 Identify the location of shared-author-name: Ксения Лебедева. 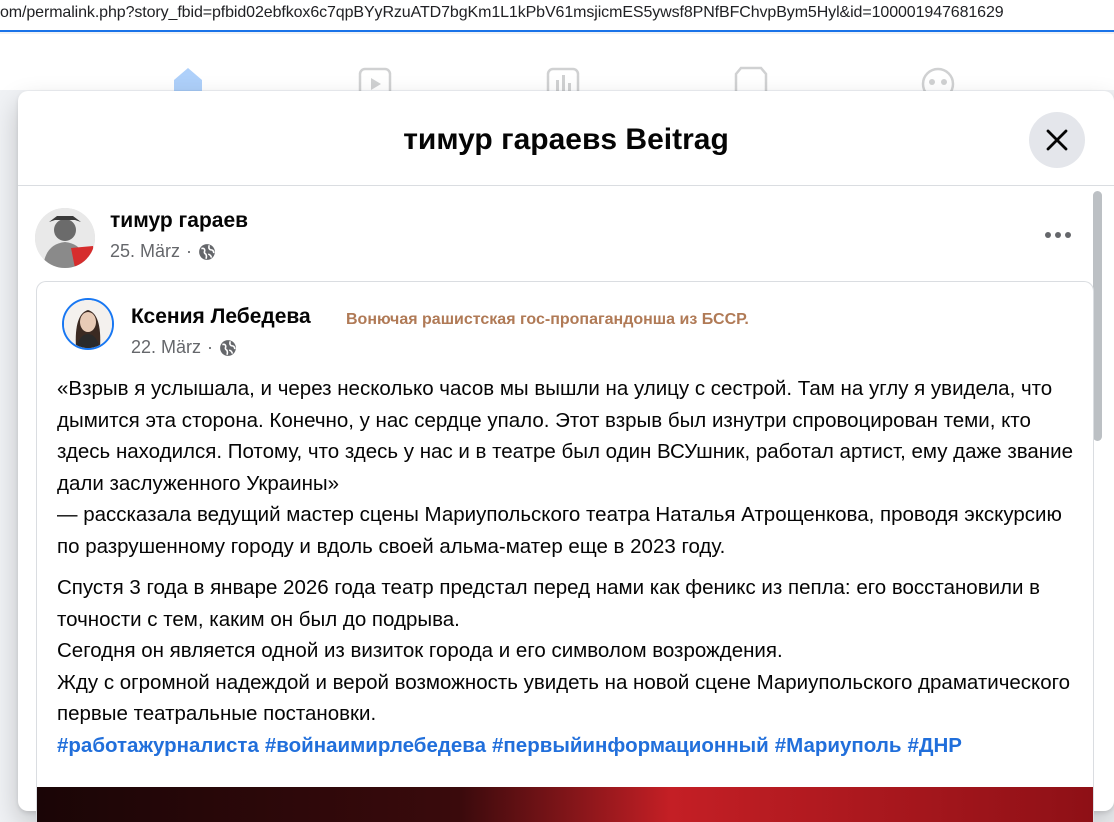
(221, 317).